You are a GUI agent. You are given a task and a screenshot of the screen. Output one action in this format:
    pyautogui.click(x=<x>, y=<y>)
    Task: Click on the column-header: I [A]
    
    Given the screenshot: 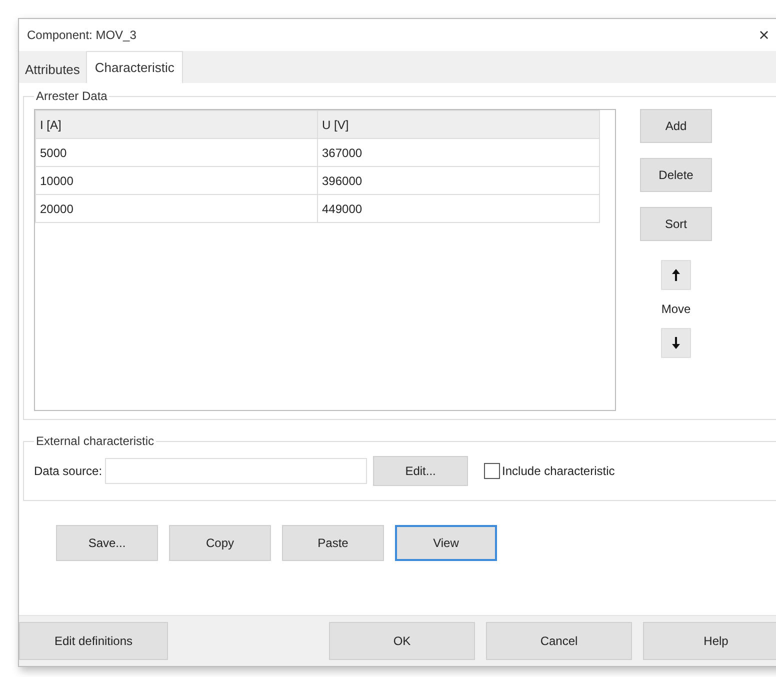 What is the action you would take?
    pyautogui.click(x=177, y=124)
    